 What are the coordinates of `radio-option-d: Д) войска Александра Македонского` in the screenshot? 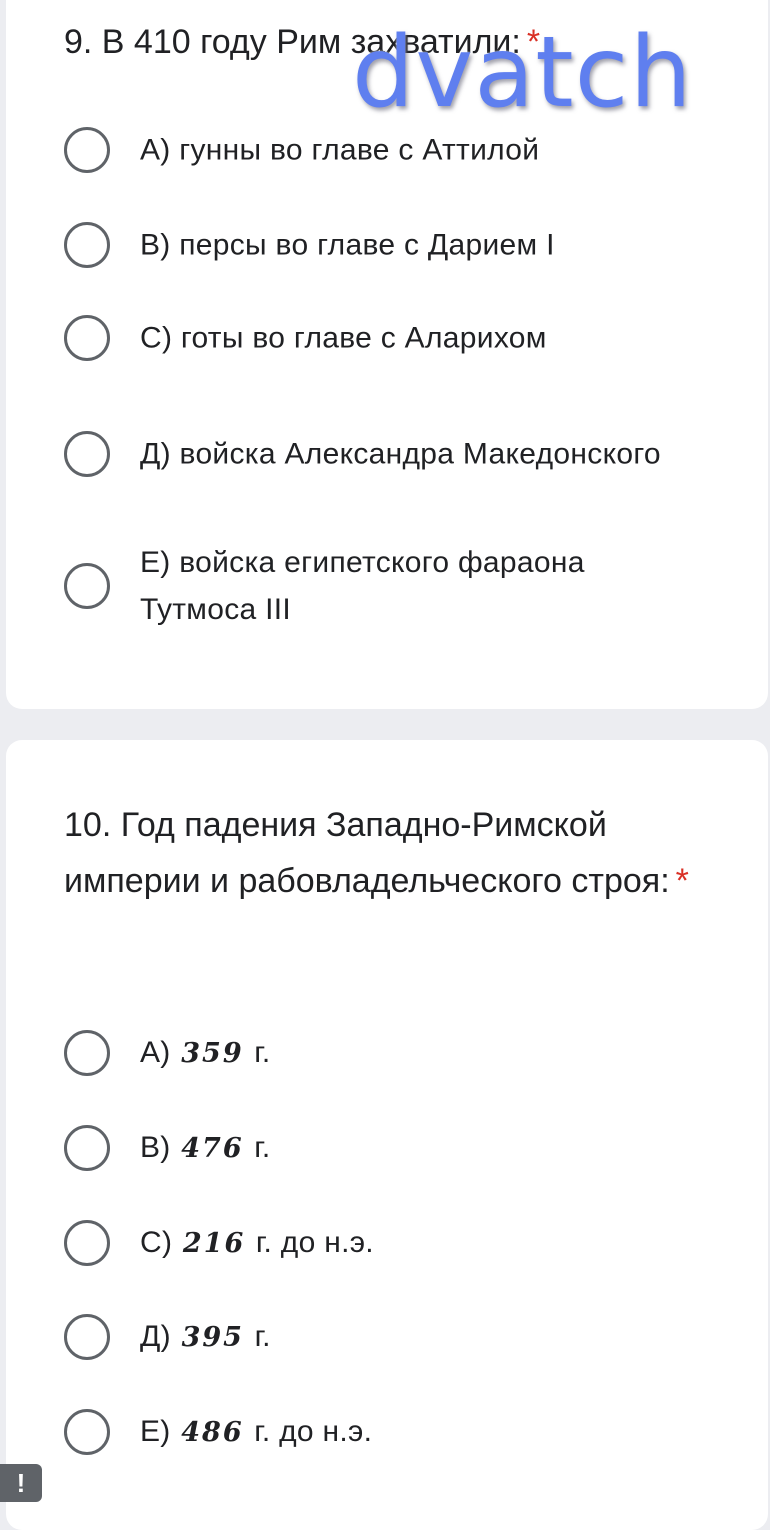 It's located at (382, 454).